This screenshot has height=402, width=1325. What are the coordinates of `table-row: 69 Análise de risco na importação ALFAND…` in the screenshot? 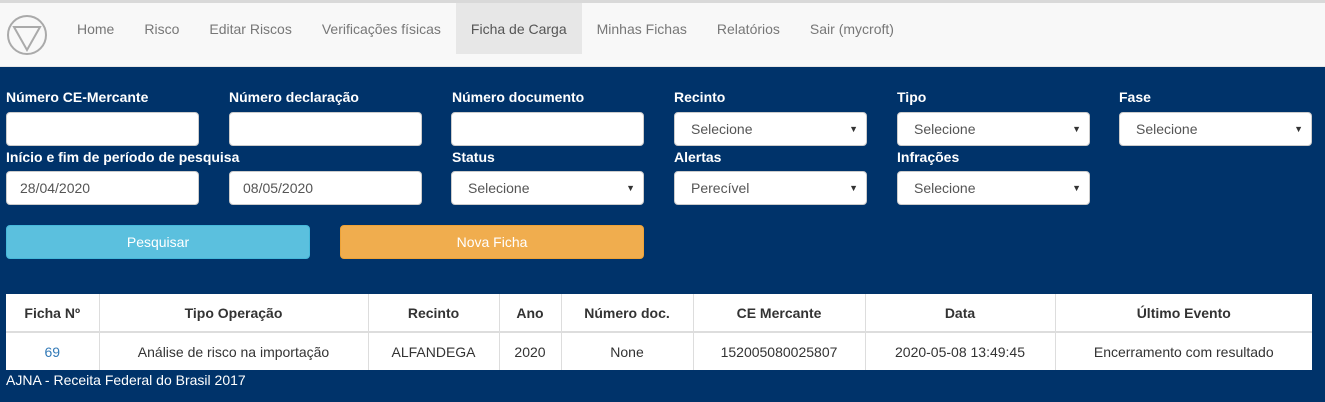 It's located at (659, 351).